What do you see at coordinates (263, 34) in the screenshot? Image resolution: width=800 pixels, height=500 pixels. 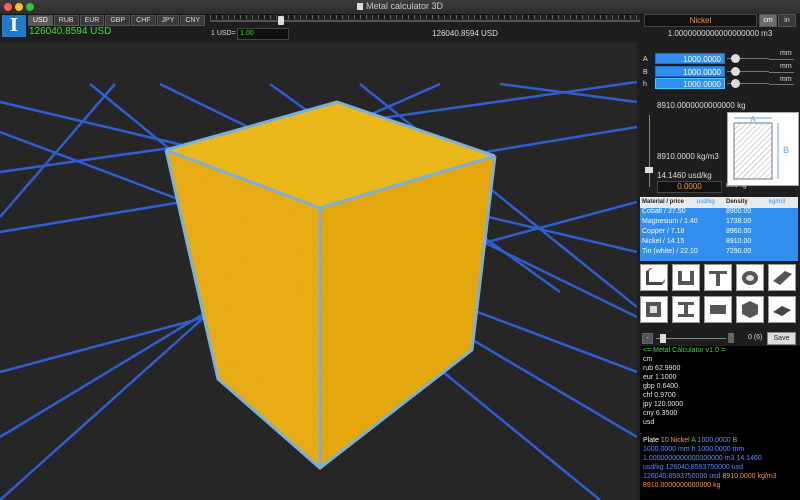 I see `rate-input: 1.00` at bounding box center [263, 34].